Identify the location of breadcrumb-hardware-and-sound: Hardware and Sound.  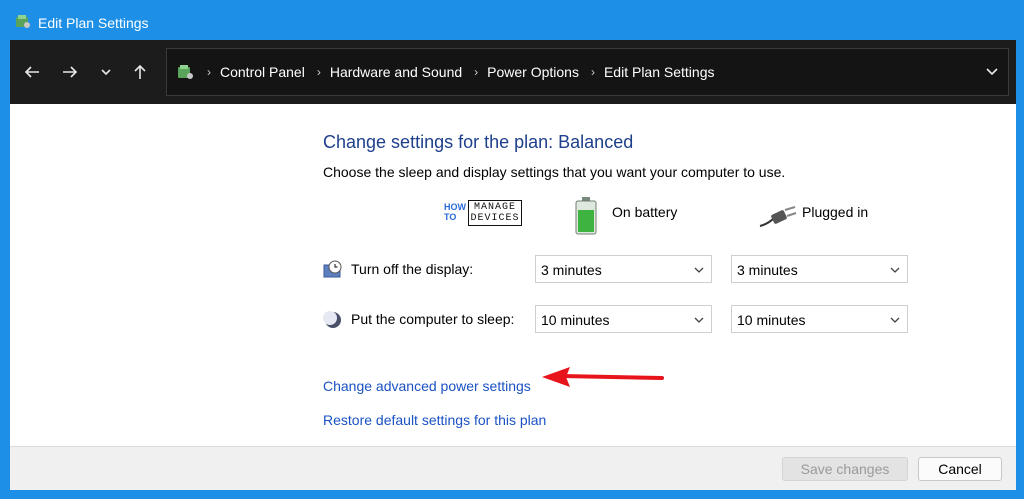
(396, 72).